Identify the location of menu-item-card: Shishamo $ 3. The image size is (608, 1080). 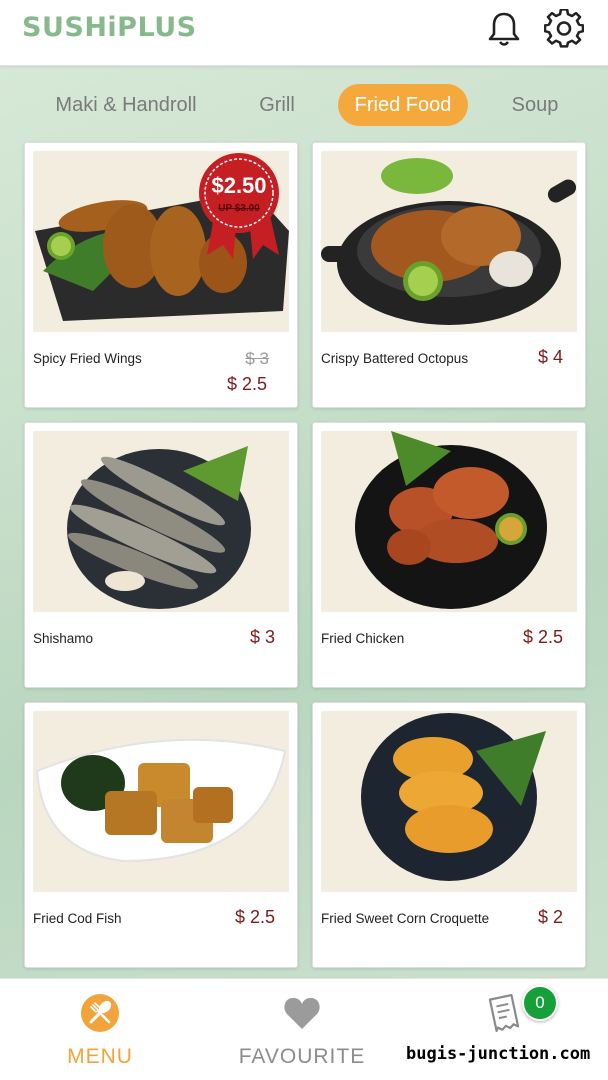
(161, 555).